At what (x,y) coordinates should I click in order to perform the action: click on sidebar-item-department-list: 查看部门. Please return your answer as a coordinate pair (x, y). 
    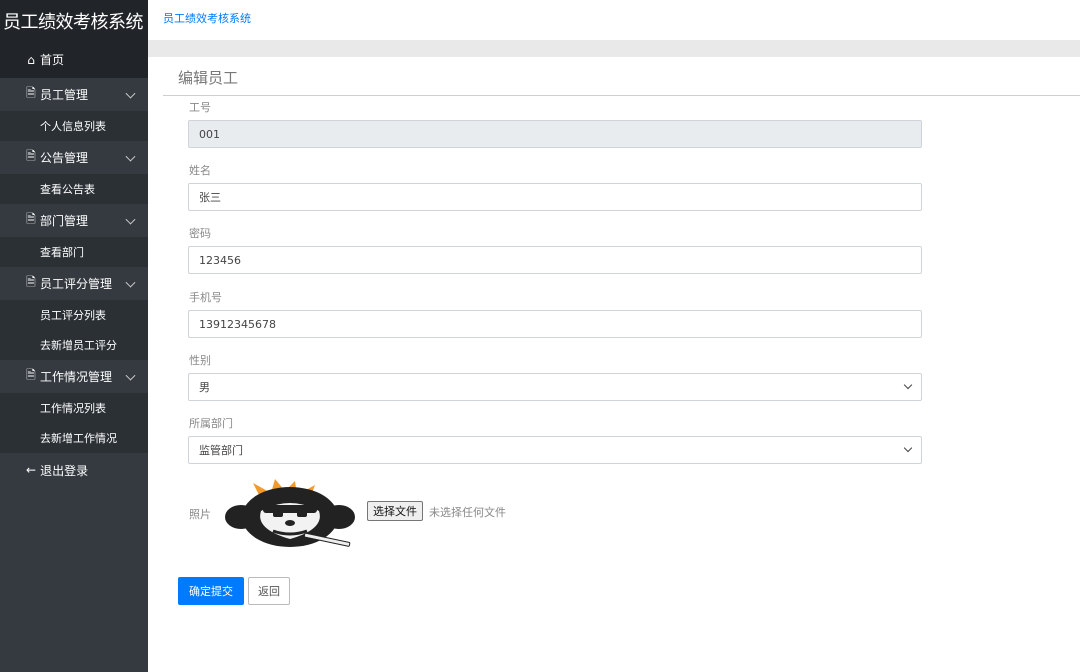
    Looking at the image, I should click on (74, 252).